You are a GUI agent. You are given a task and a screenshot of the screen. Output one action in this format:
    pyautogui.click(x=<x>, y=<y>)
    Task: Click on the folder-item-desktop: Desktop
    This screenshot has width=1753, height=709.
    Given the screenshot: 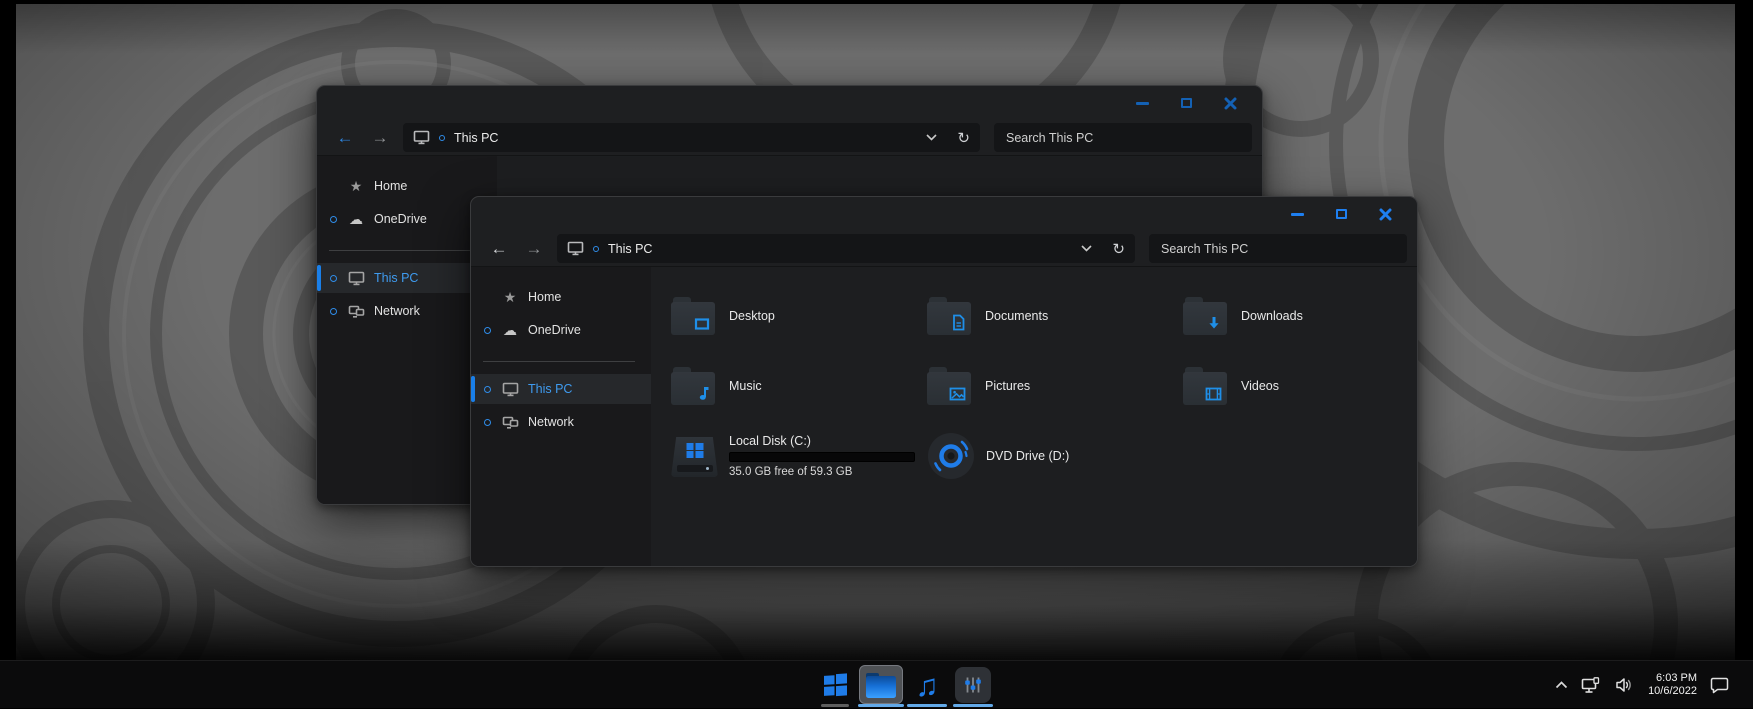 What is the action you would take?
    pyautogui.click(x=799, y=316)
    